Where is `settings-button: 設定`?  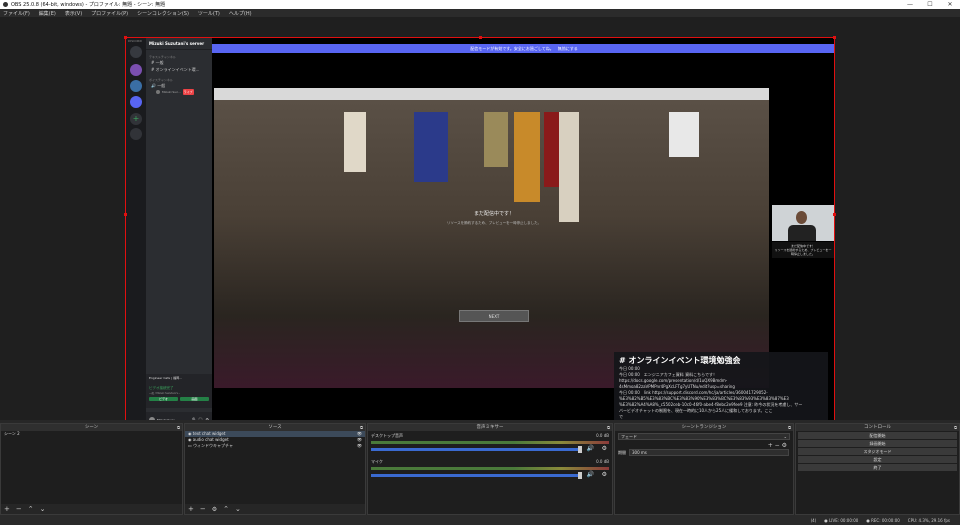 settings-button: 設定 is located at coordinates (877, 459).